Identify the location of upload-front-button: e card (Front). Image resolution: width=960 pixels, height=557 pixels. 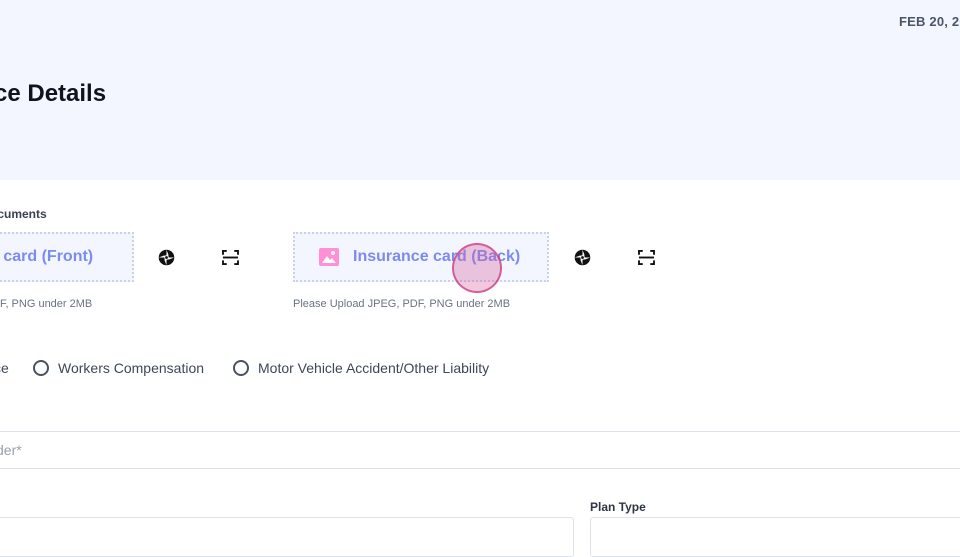
(67, 257).